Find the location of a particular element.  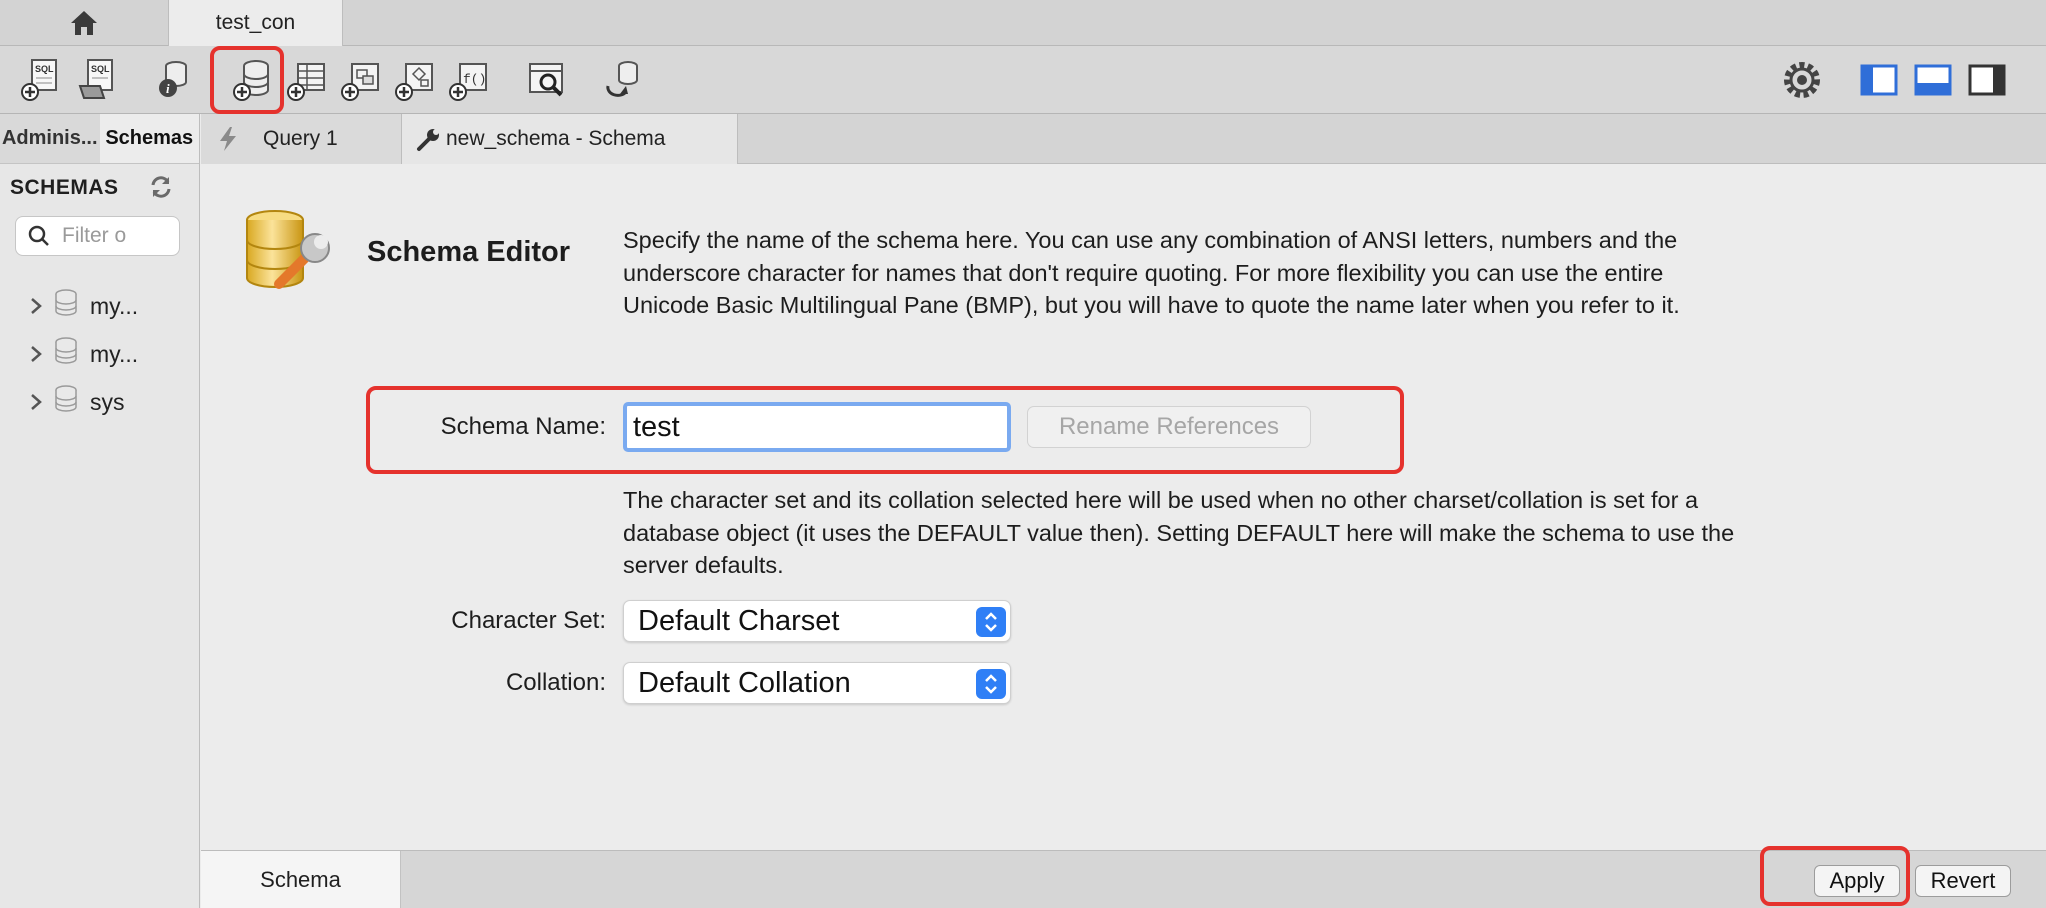

home-tab is located at coordinates (84, 23).